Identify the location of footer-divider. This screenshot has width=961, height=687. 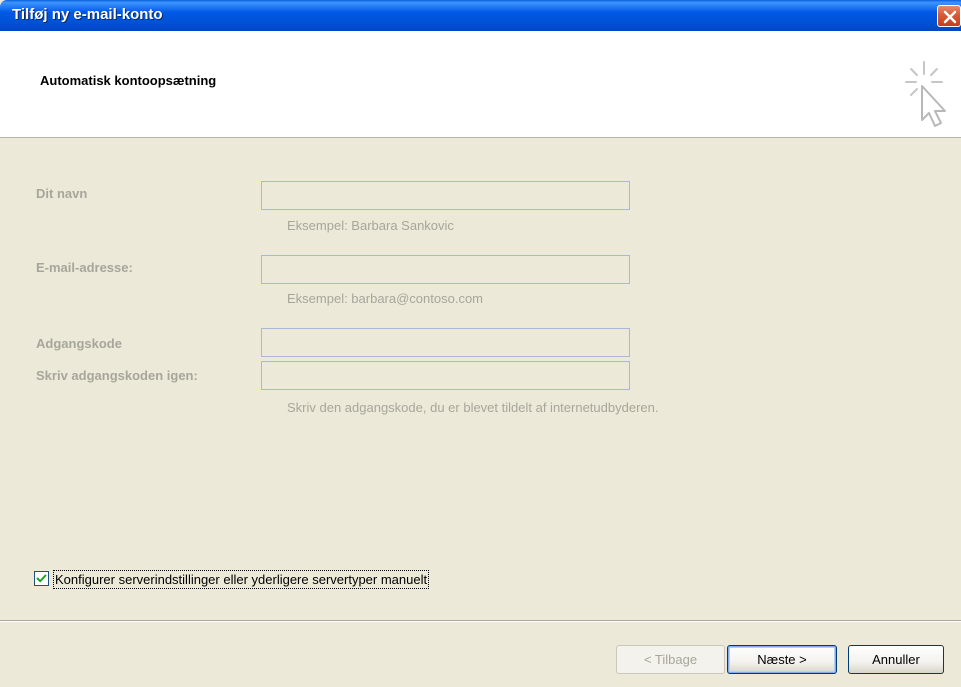
(480, 621).